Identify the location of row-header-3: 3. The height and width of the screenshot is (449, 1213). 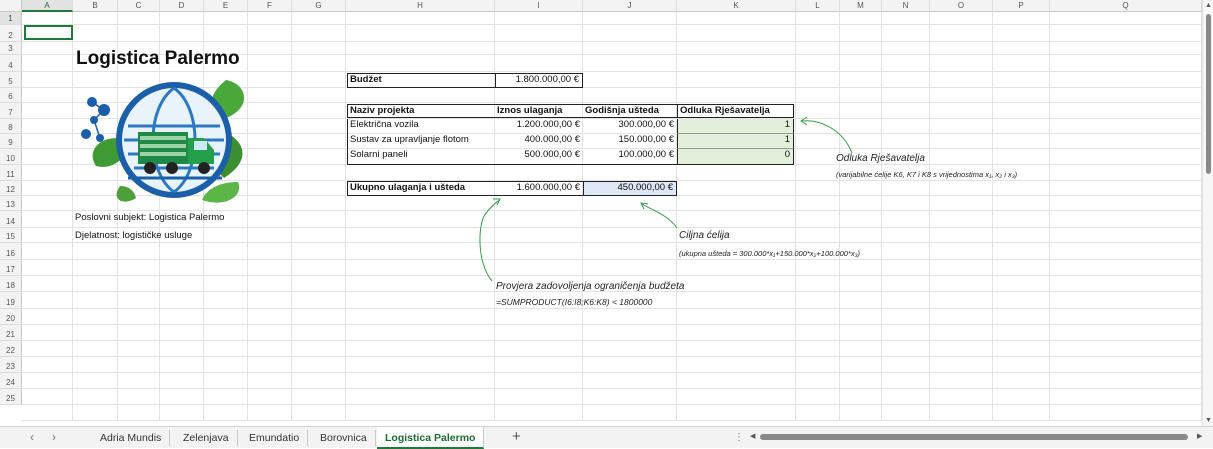
(11, 48).